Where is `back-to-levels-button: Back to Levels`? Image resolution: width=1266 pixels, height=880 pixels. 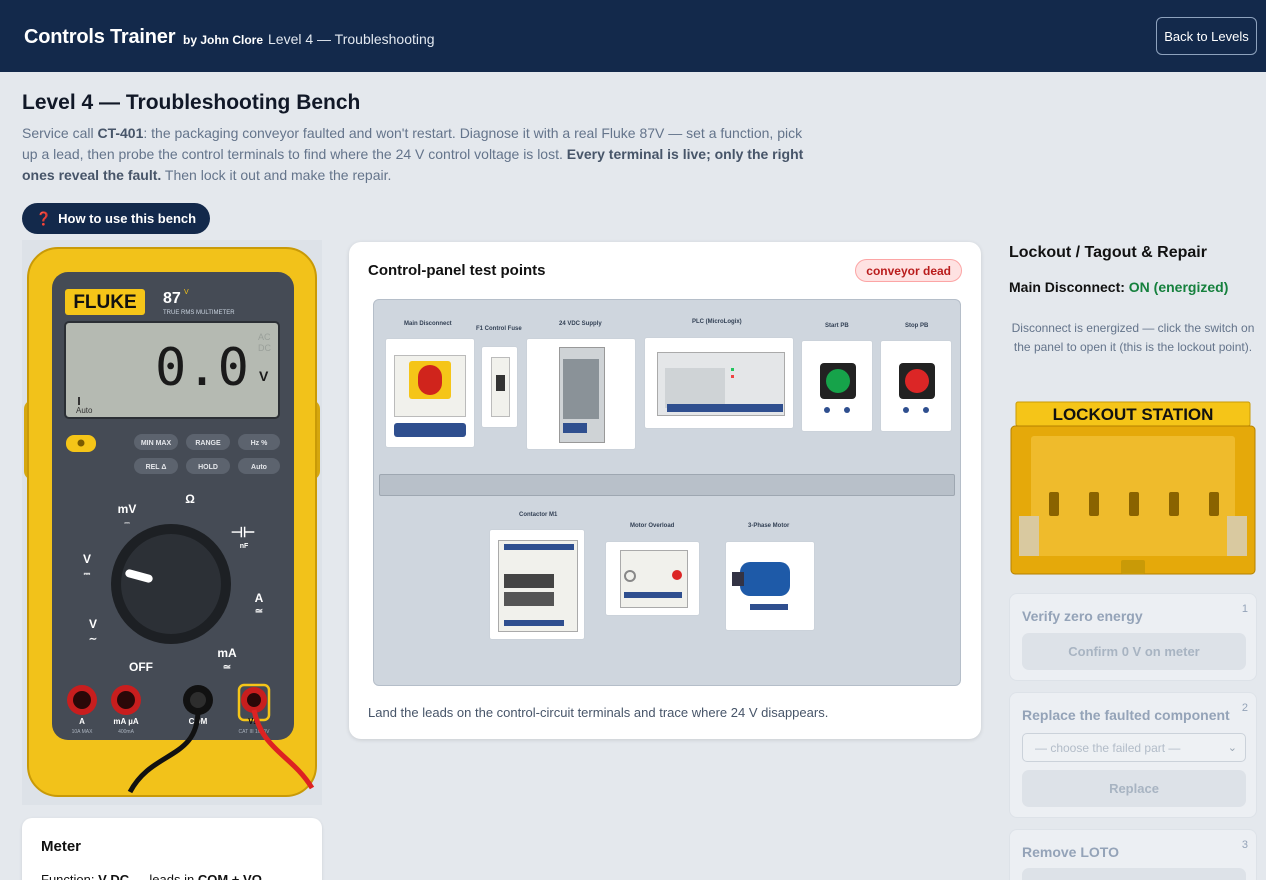
back-to-levels-button: Back to Levels is located at coordinates (1206, 36).